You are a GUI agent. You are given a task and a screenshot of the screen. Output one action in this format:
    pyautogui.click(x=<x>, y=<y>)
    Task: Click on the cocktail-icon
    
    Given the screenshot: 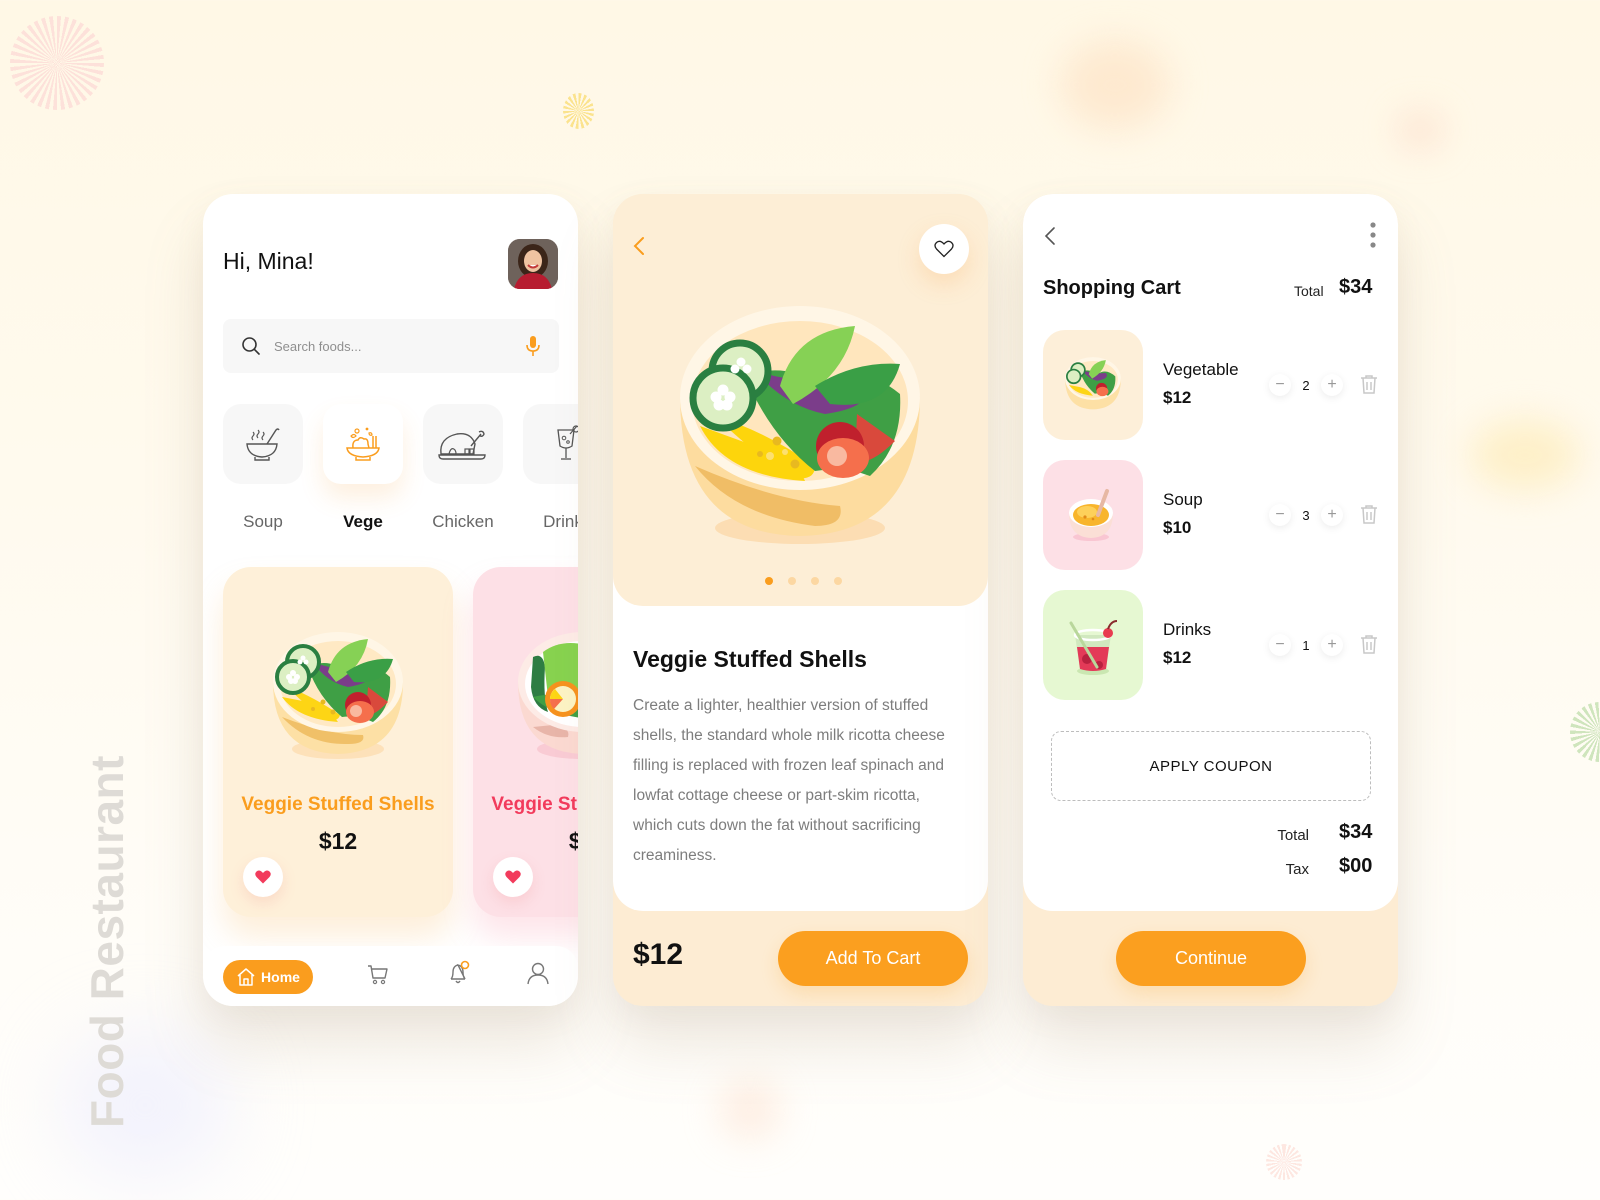 What is the action you would take?
    pyautogui.click(x=567, y=442)
    